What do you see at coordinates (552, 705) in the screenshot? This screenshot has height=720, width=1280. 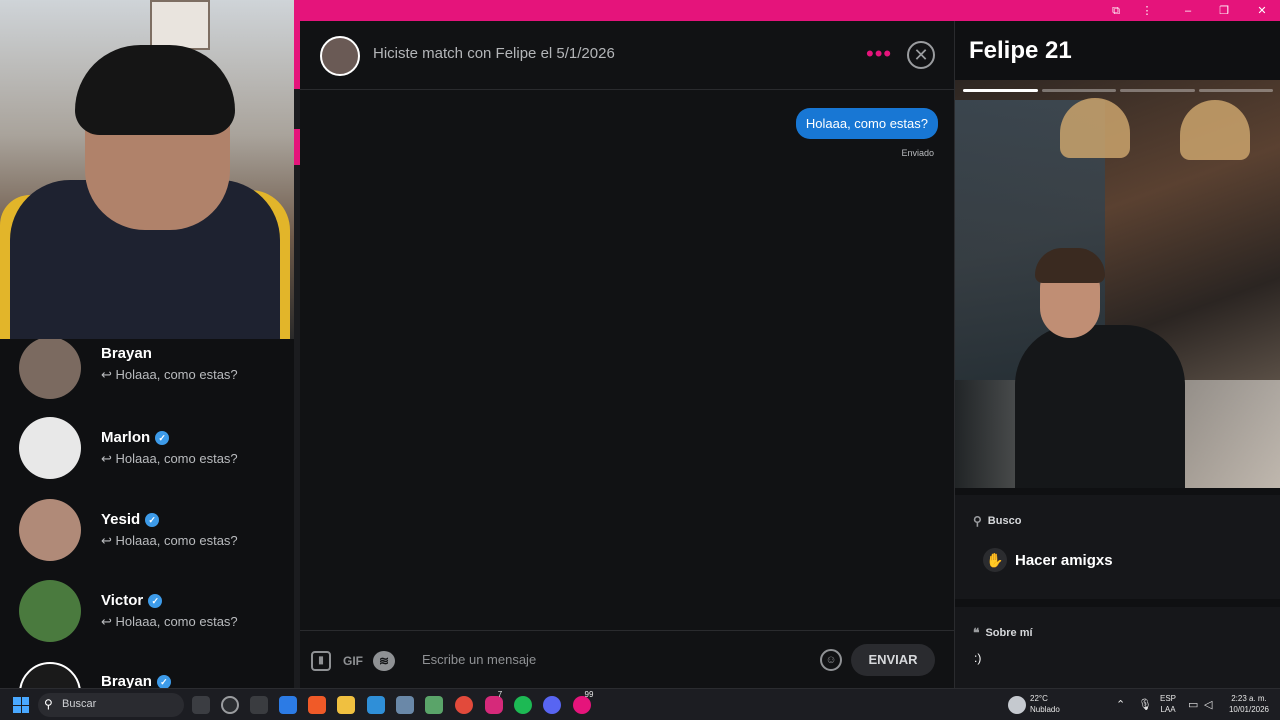 I see `discord-icon` at bounding box center [552, 705].